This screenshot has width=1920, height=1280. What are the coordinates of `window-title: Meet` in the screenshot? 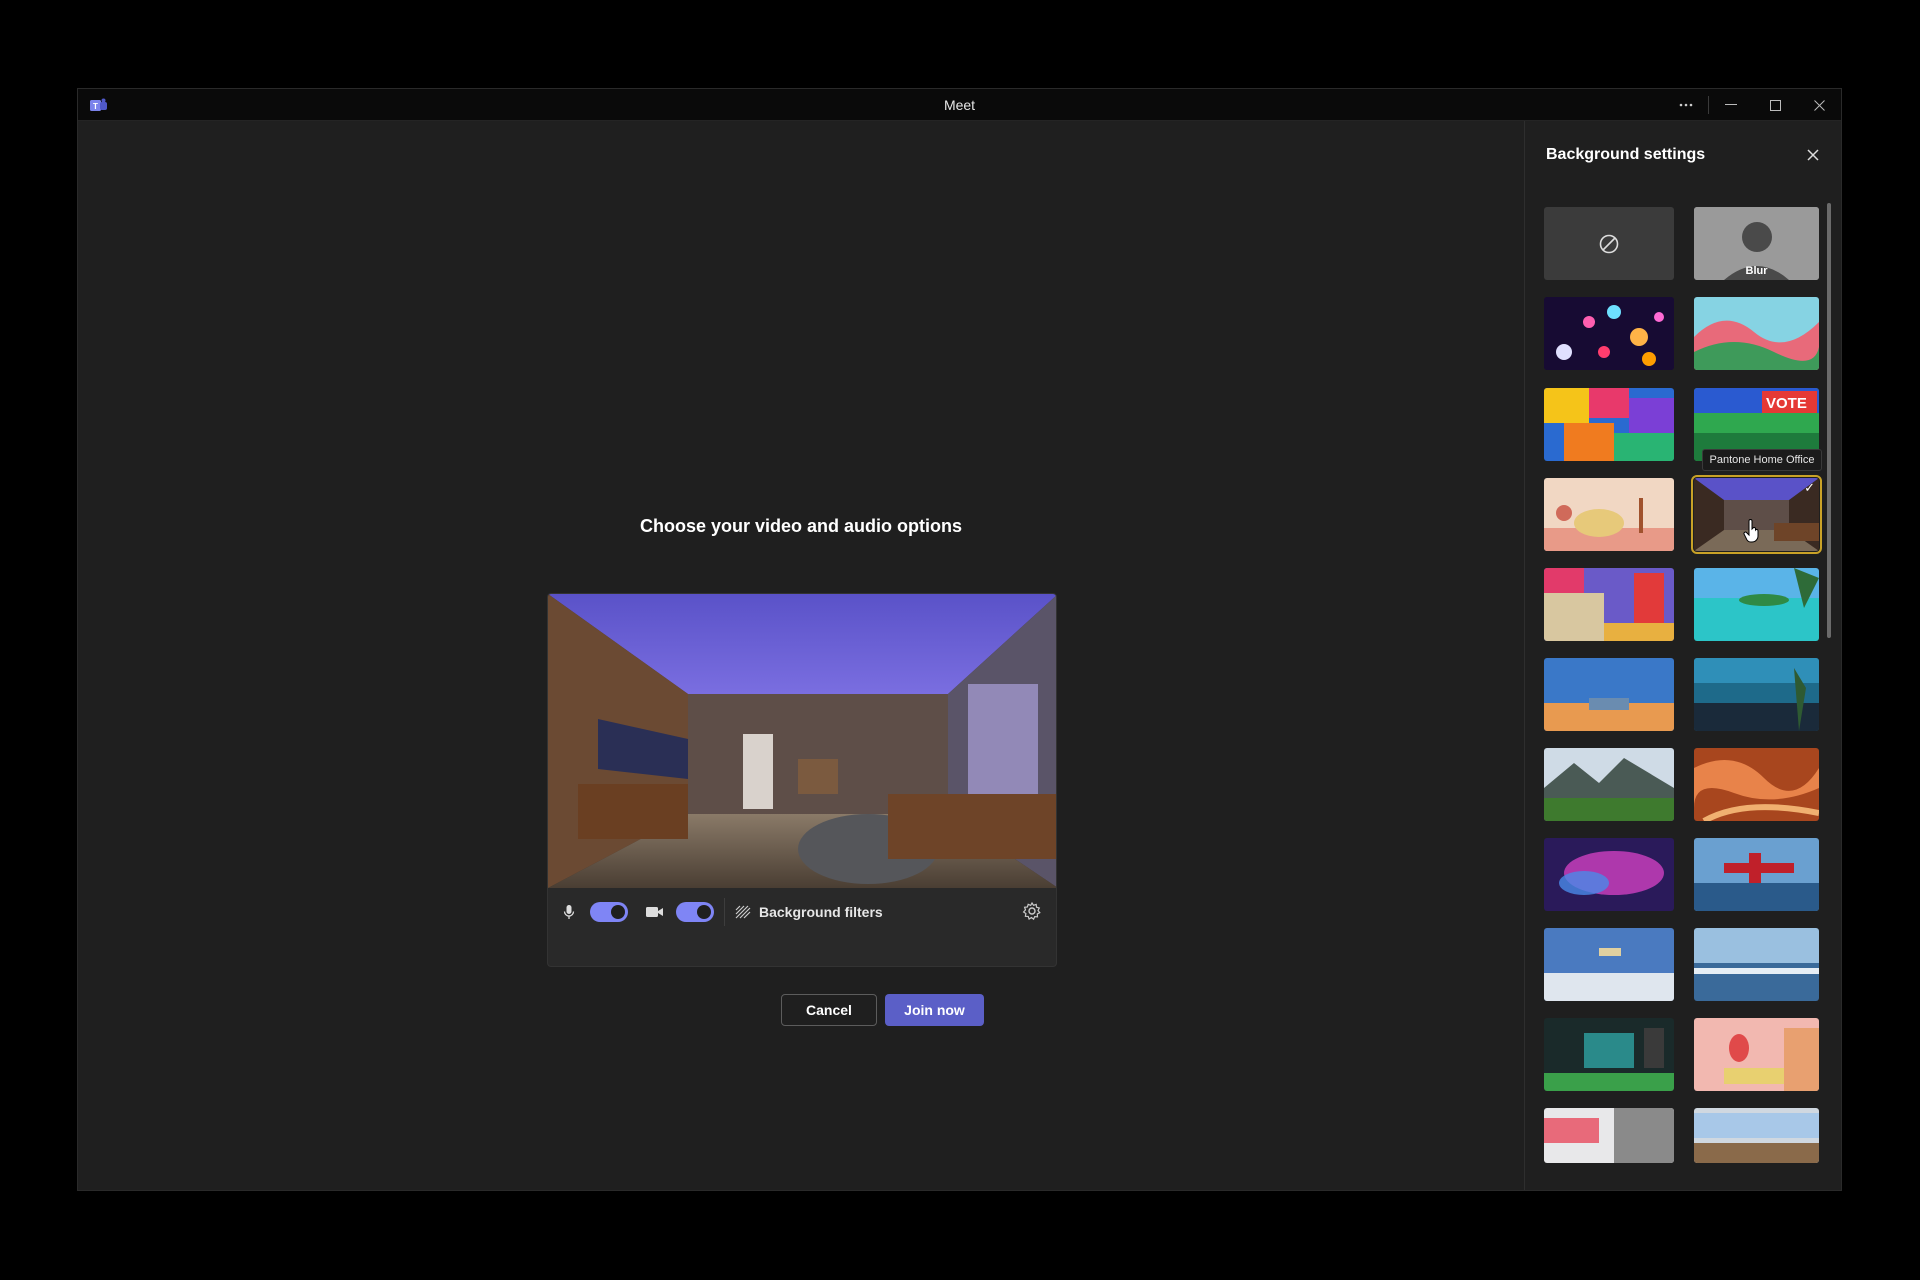 It's located at (959, 105).